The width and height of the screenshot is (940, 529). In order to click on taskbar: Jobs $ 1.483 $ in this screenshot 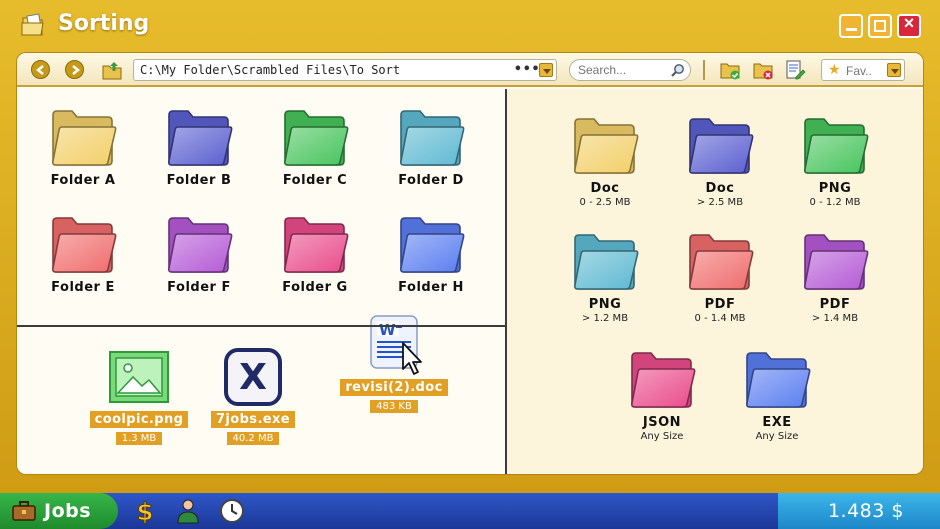, I will do `click(470, 511)`.